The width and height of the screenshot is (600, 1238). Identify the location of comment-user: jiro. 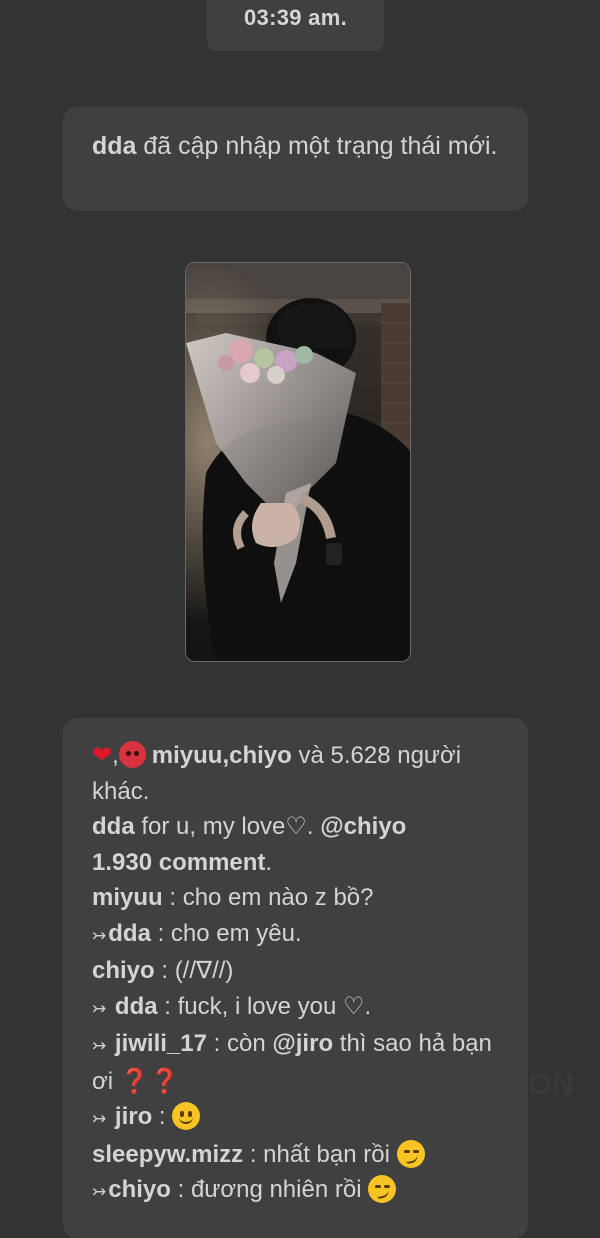
(133, 1116).